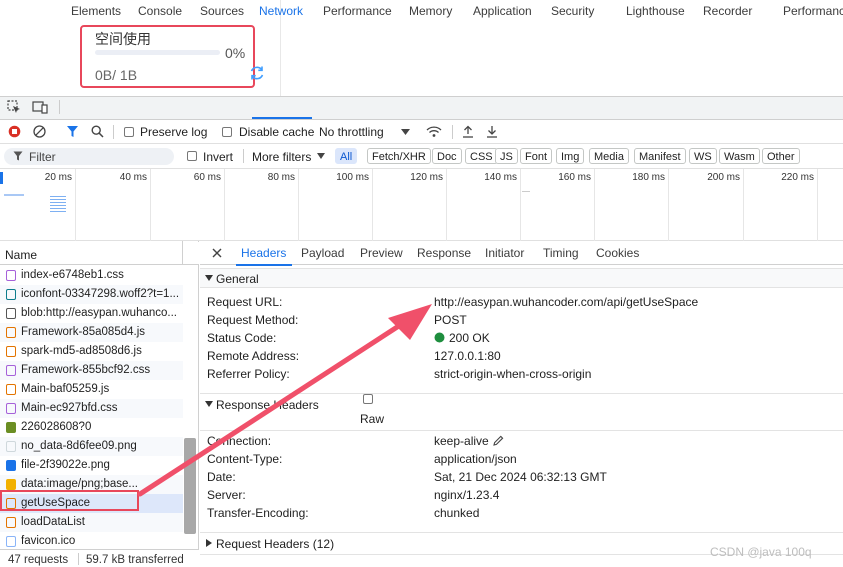 The height and width of the screenshot is (567, 843). I want to click on tab-performance-insights: Performanc, so click(813, 11).